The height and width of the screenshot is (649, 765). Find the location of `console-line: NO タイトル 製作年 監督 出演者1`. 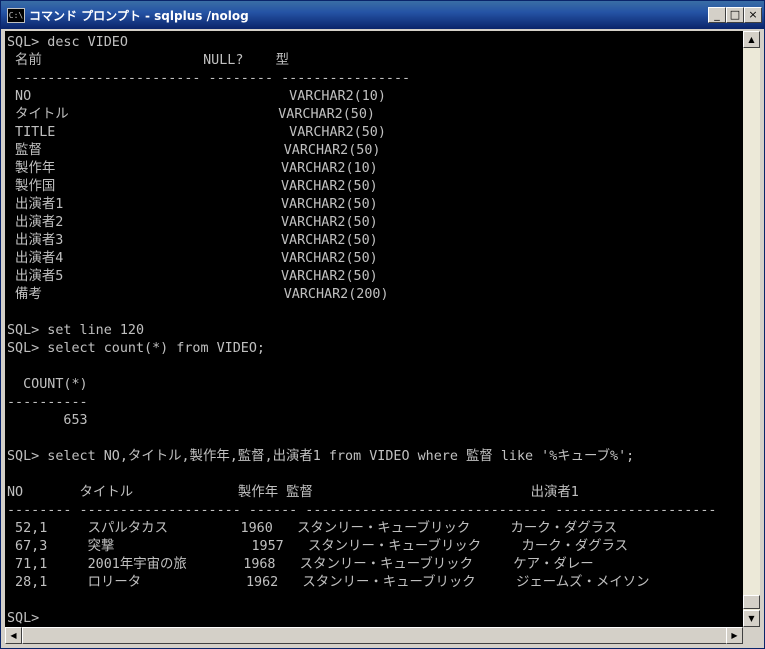

console-line: NO タイトル 製作年 監督 出演者1 is located at coordinates (293, 492).